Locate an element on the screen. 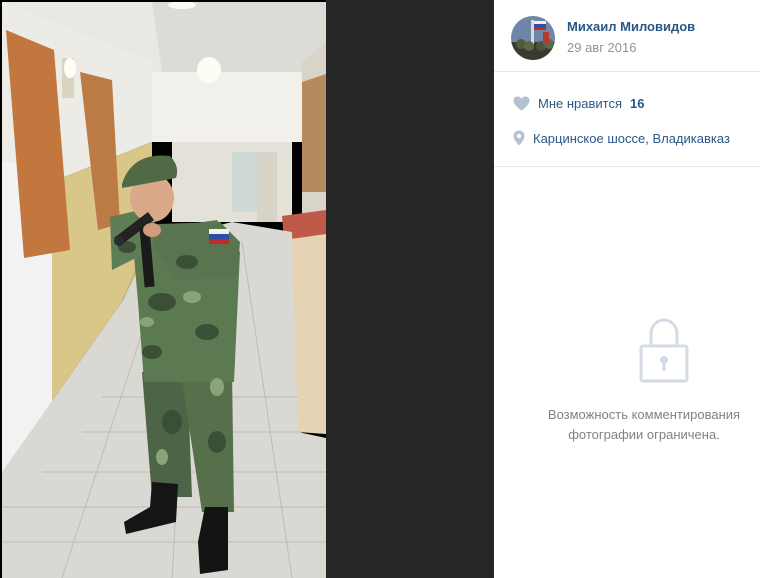 The image size is (760, 578). author-name-link: Михаил Миловидов is located at coordinates (631, 26).